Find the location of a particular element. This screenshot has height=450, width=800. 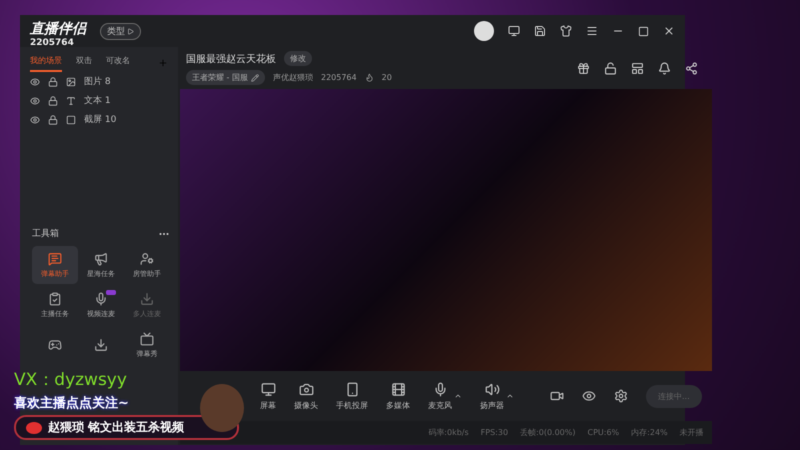

layout-icon is located at coordinates (637, 68).